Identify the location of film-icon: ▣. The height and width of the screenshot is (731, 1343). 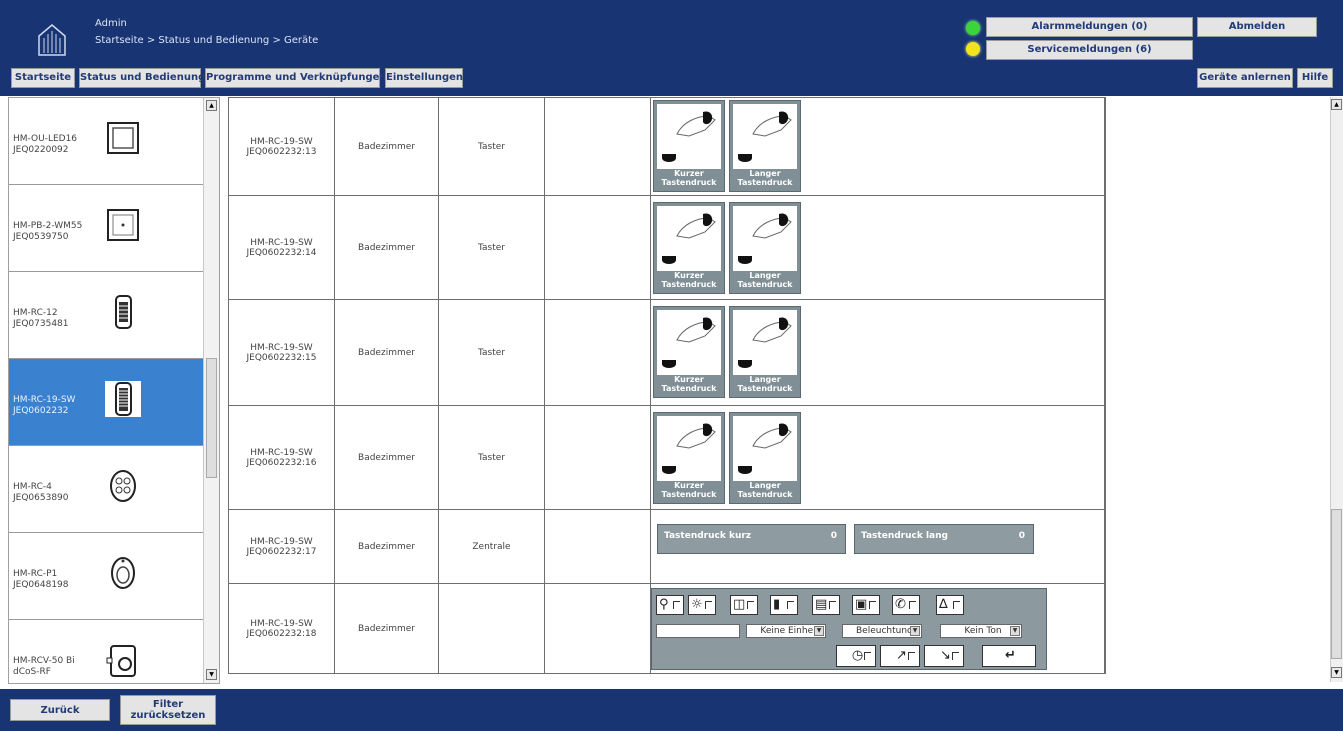
(866, 605).